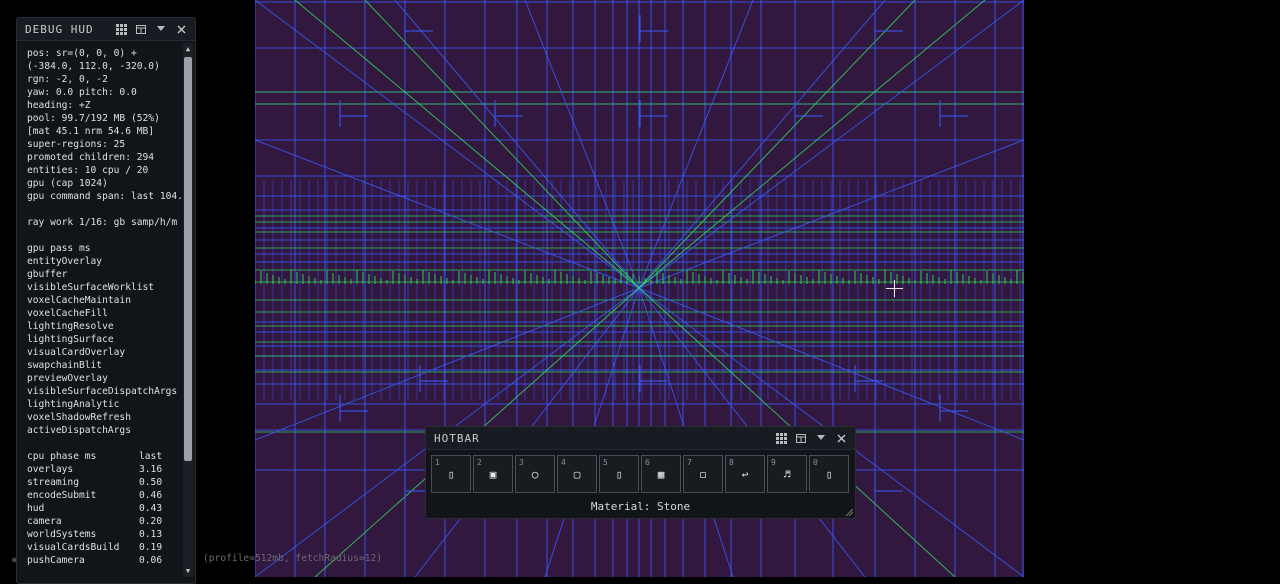  Describe the element at coordinates (640, 438) in the screenshot. I see `hotbar-header: HOTBAR` at that location.